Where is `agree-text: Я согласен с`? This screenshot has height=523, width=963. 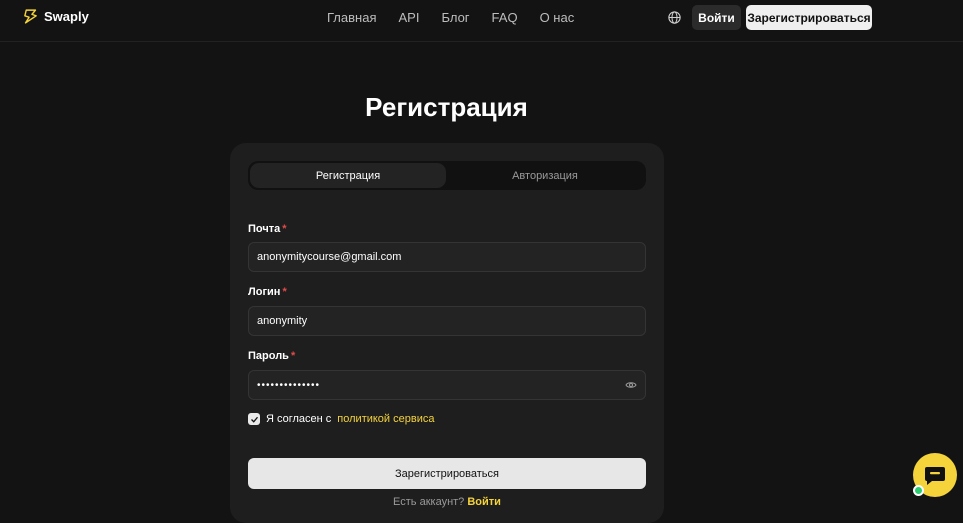 agree-text: Я согласен с is located at coordinates (299, 419).